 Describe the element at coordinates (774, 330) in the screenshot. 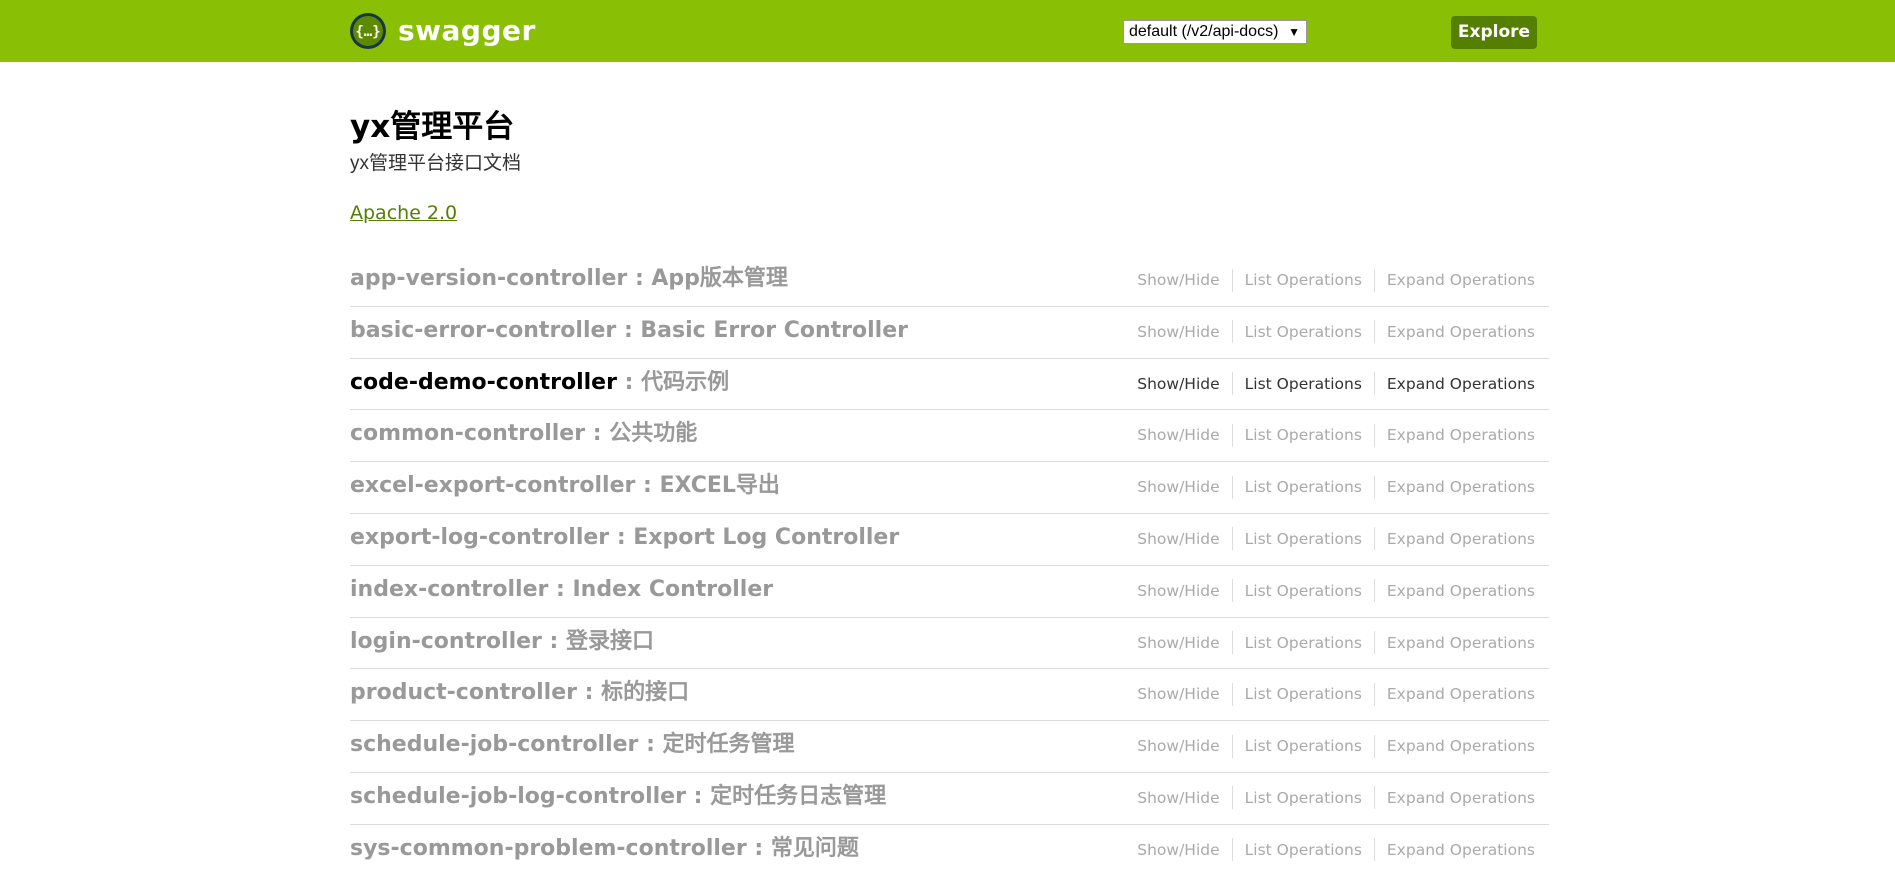

I see `resource-description: Basic Error Controller` at that location.